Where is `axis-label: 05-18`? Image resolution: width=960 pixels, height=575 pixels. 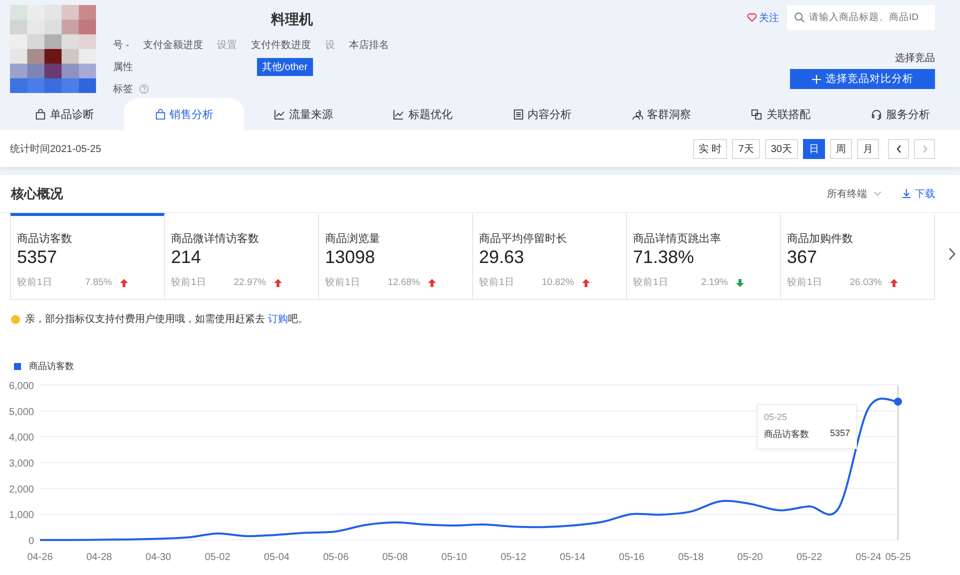
axis-label: 05-18 is located at coordinates (691, 557).